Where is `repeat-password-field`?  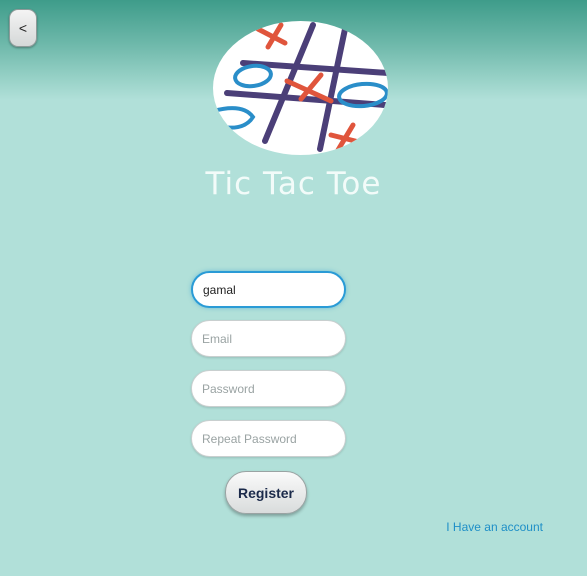 repeat-password-field is located at coordinates (268, 438).